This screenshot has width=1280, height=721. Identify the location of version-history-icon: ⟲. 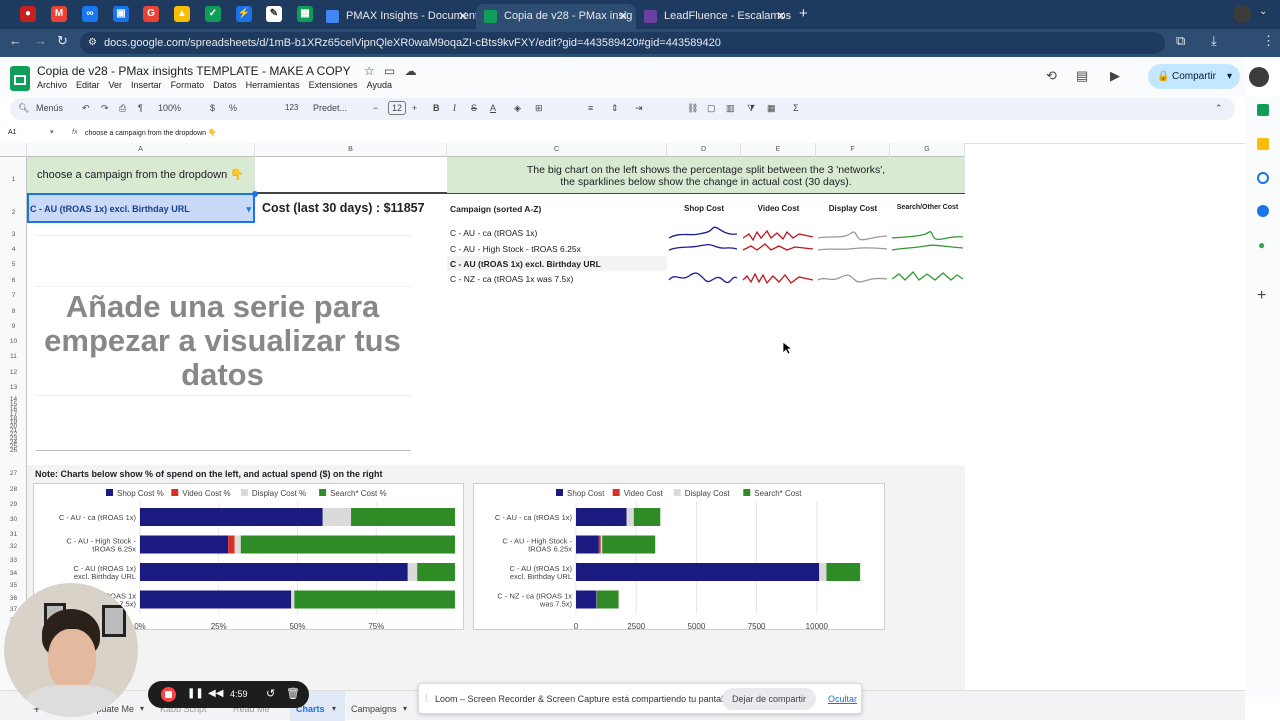
(1051, 76).